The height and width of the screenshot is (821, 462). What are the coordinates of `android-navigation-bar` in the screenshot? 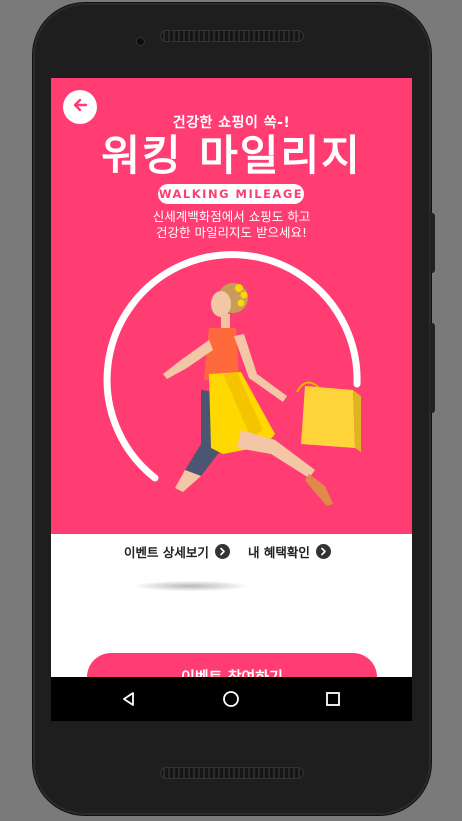 It's located at (231, 699).